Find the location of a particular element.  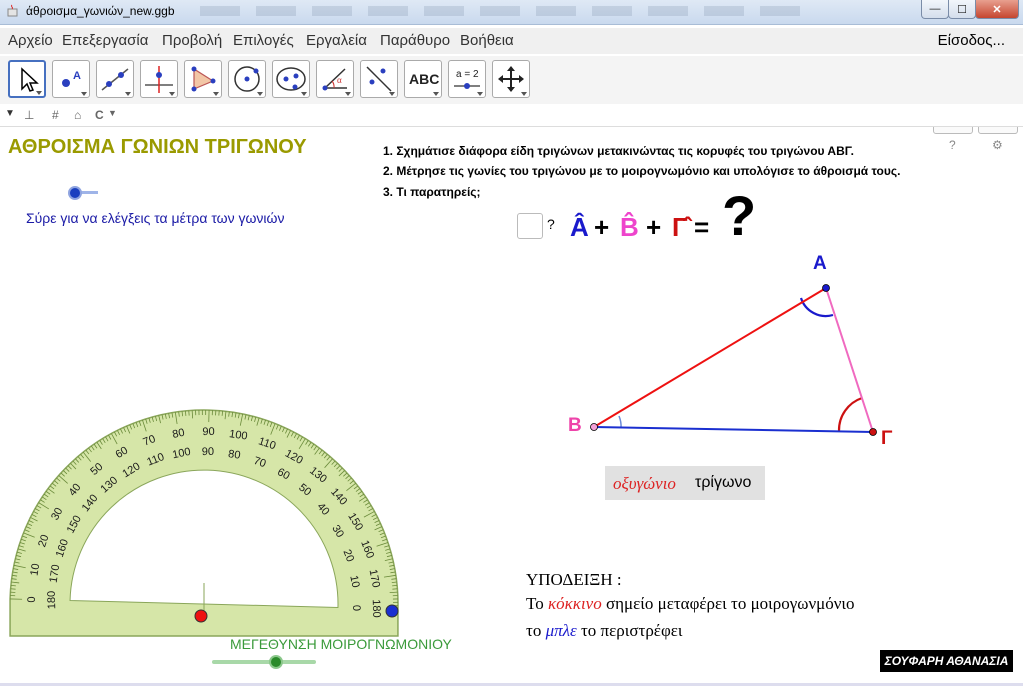

protractor-move-point is located at coordinates (201, 616).